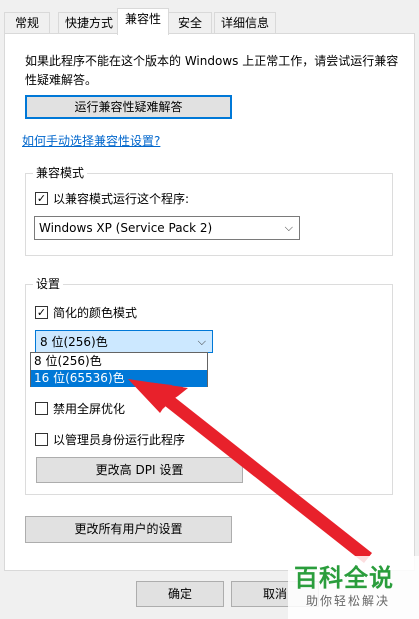 This screenshot has width=419, height=619. I want to click on os-version-select: Windows XP (Service Pack 2) ⌵, so click(167, 228).